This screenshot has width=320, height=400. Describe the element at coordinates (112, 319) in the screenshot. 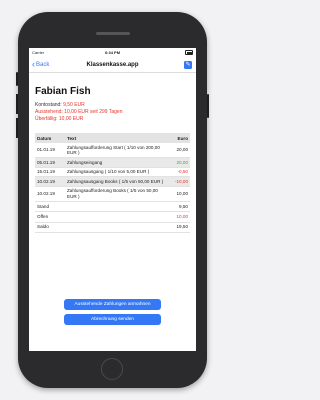

I see `send-statement-button: Abrechnung senden` at that location.